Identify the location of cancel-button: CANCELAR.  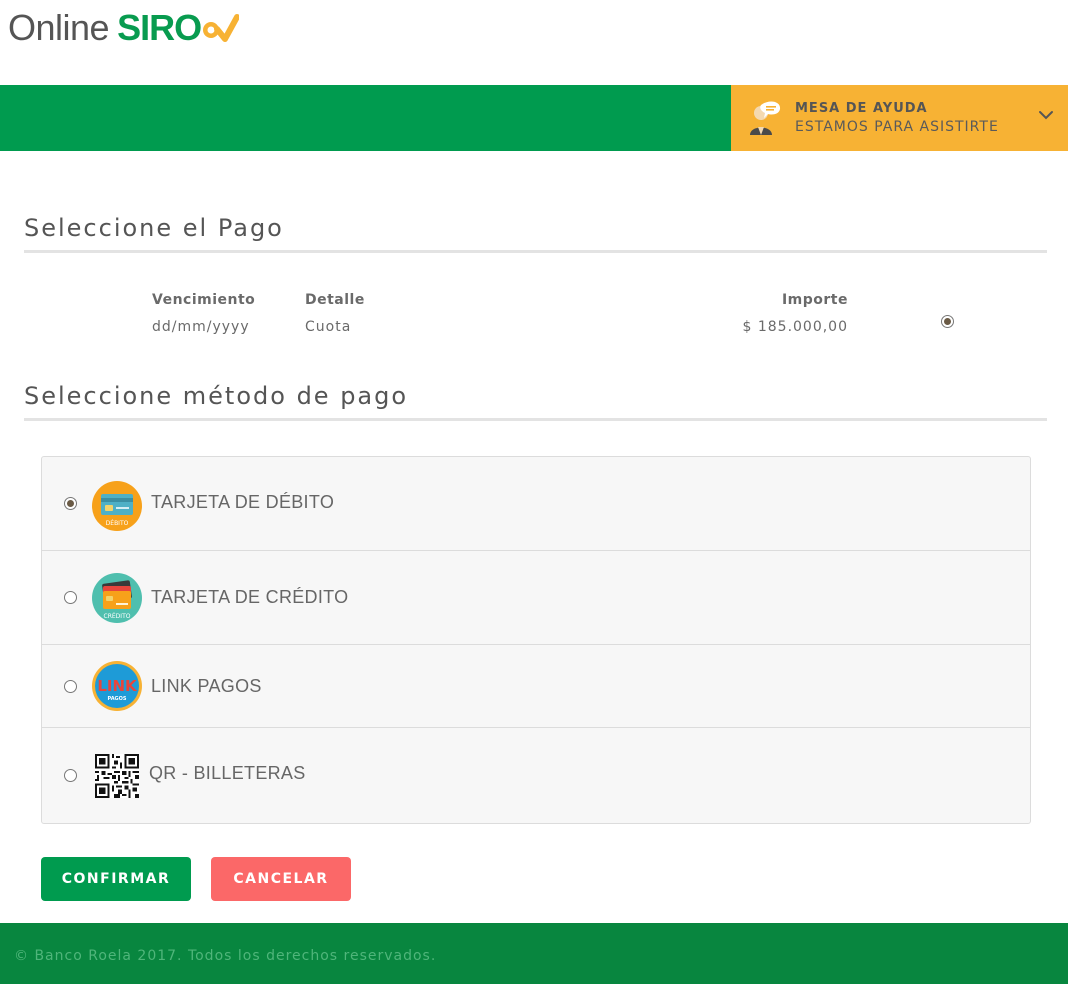
(281, 879).